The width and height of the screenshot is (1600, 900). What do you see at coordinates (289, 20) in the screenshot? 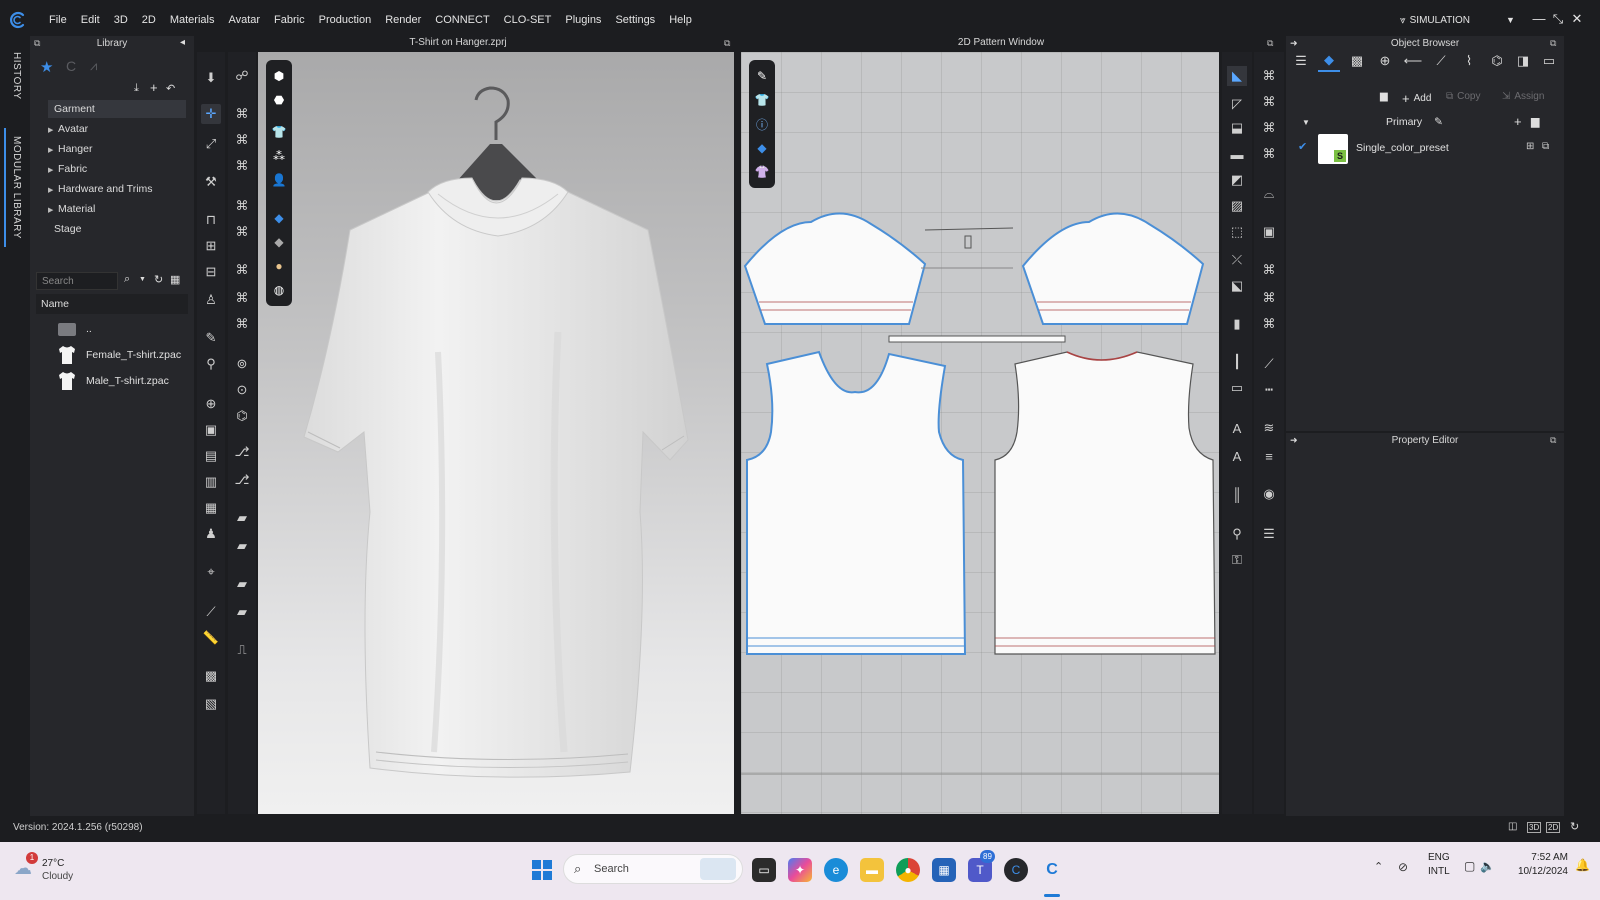
I see `menu-fabric: Fabric` at bounding box center [289, 20].